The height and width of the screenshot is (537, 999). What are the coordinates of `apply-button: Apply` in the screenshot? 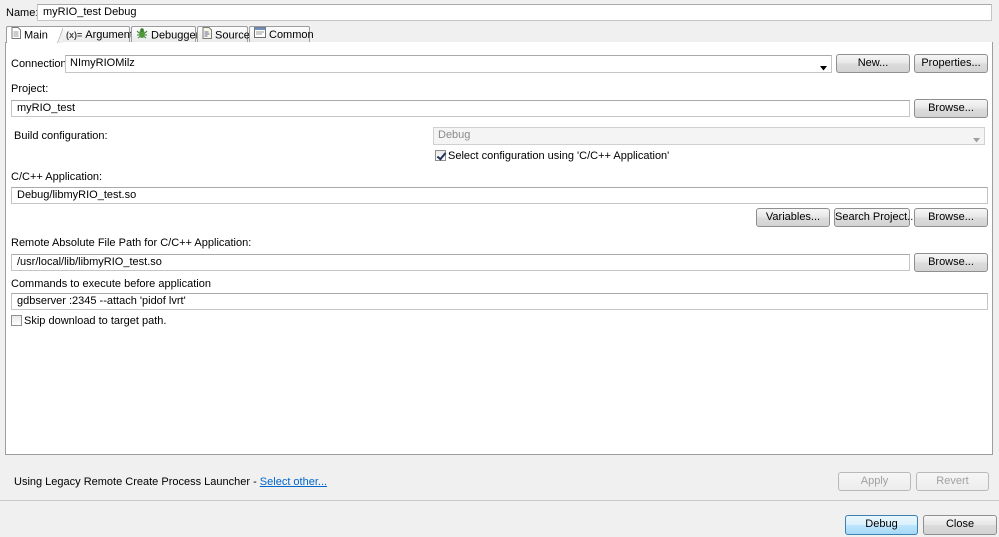 It's located at (874, 481).